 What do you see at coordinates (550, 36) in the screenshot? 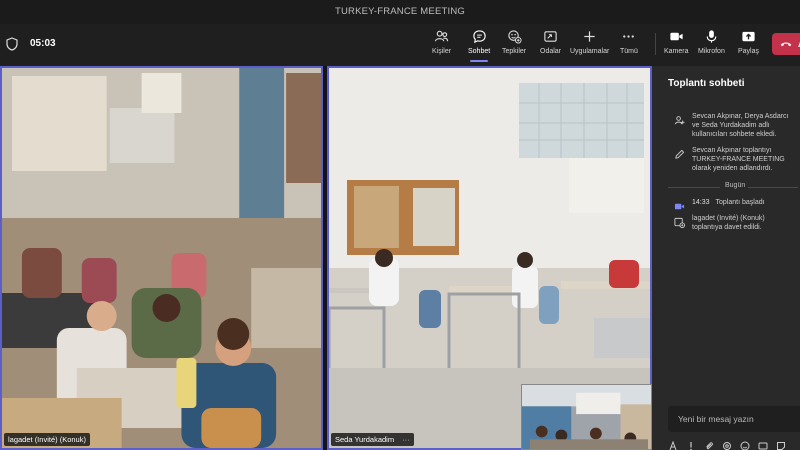
I see `rooms-icon` at bounding box center [550, 36].